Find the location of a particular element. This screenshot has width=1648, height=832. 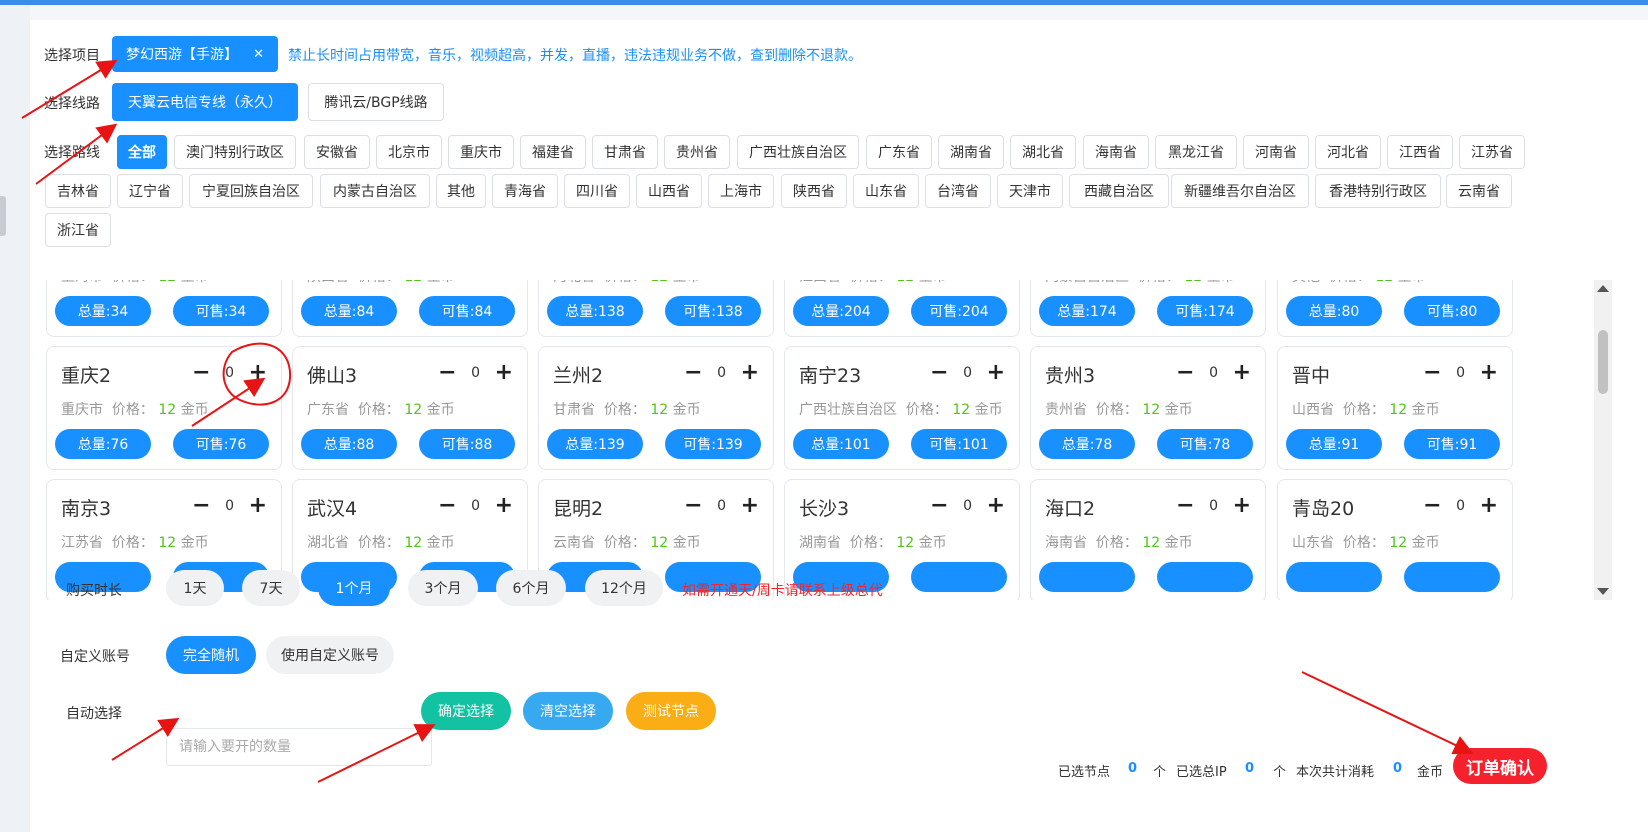

region-chip: 甘肃省 is located at coordinates (625, 152).